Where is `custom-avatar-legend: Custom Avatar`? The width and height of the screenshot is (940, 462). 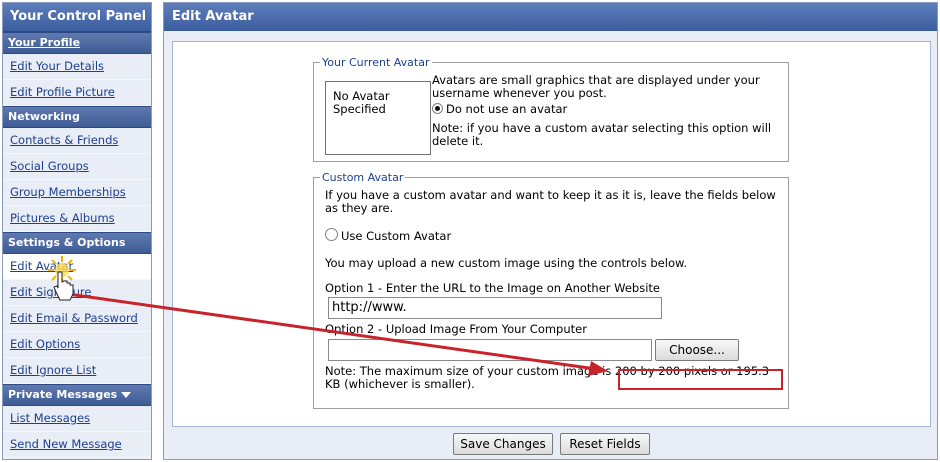
custom-avatar-legend: Custom Avatar is located at coordinates (363, 177).